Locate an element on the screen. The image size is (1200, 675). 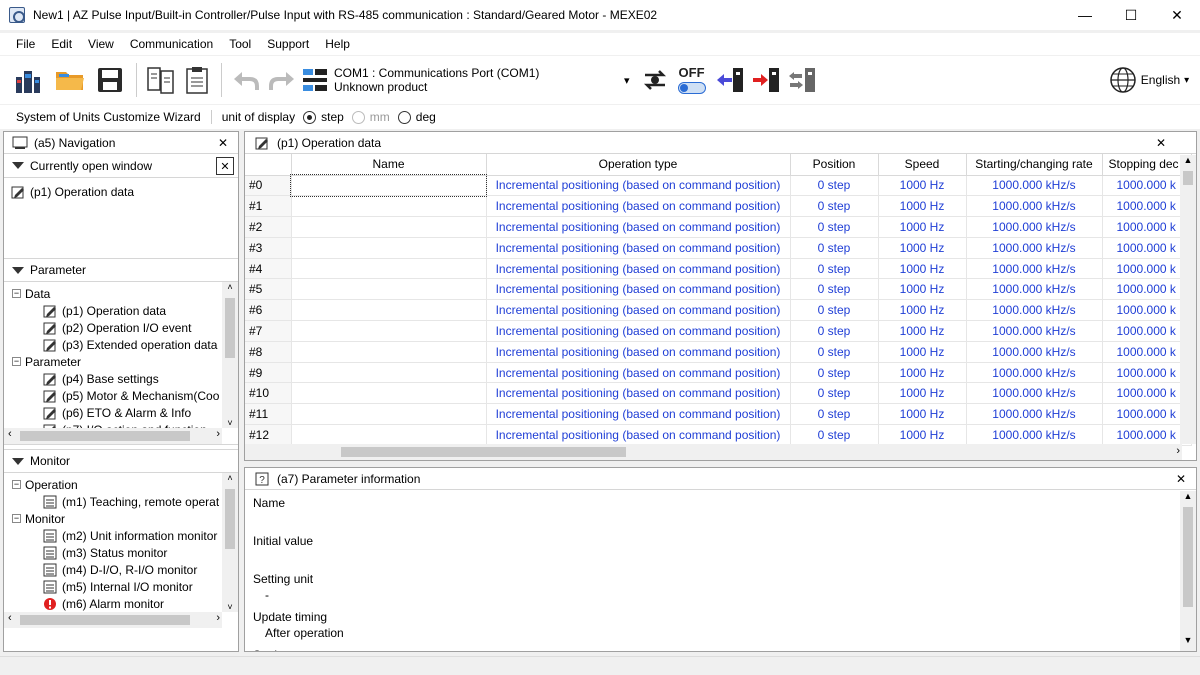
menu-edit: Edit is located at coordinates (61, 44).